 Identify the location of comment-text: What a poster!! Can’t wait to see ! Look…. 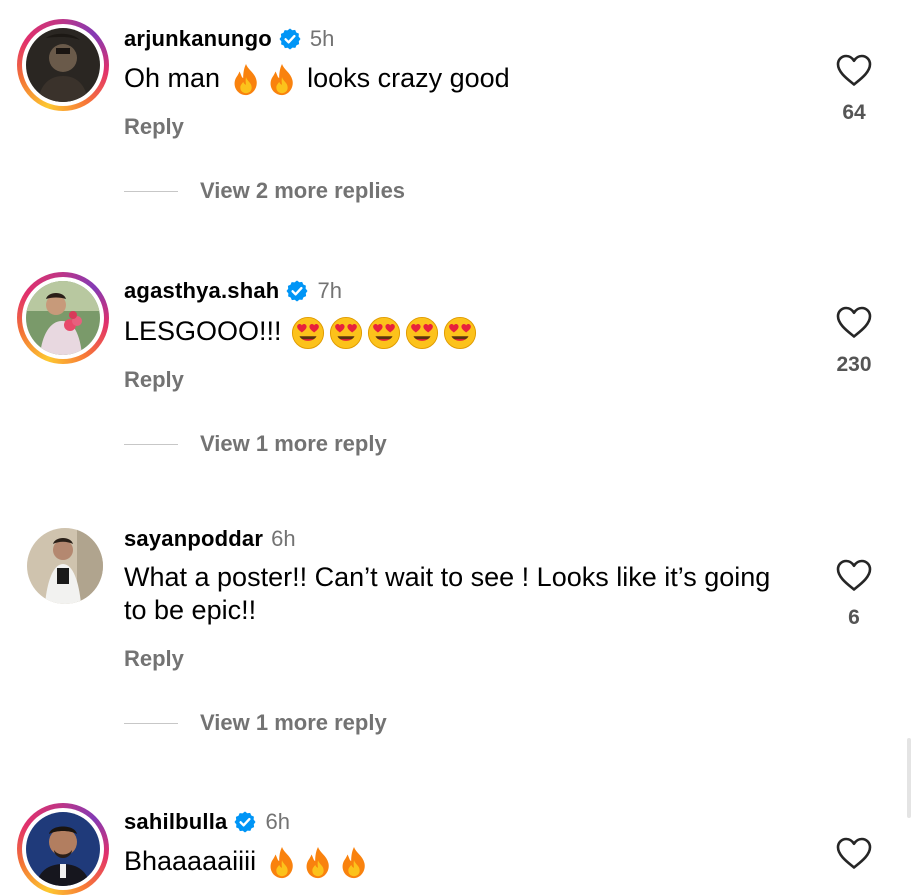
(447, 593).